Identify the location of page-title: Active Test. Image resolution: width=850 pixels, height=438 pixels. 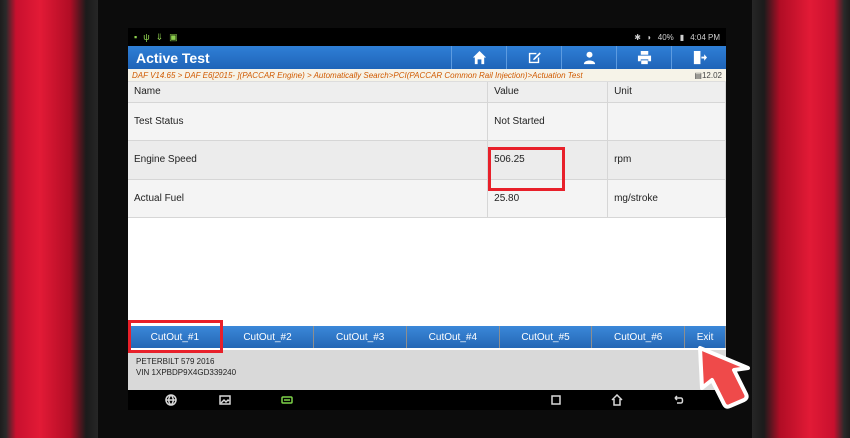
(173, 57).